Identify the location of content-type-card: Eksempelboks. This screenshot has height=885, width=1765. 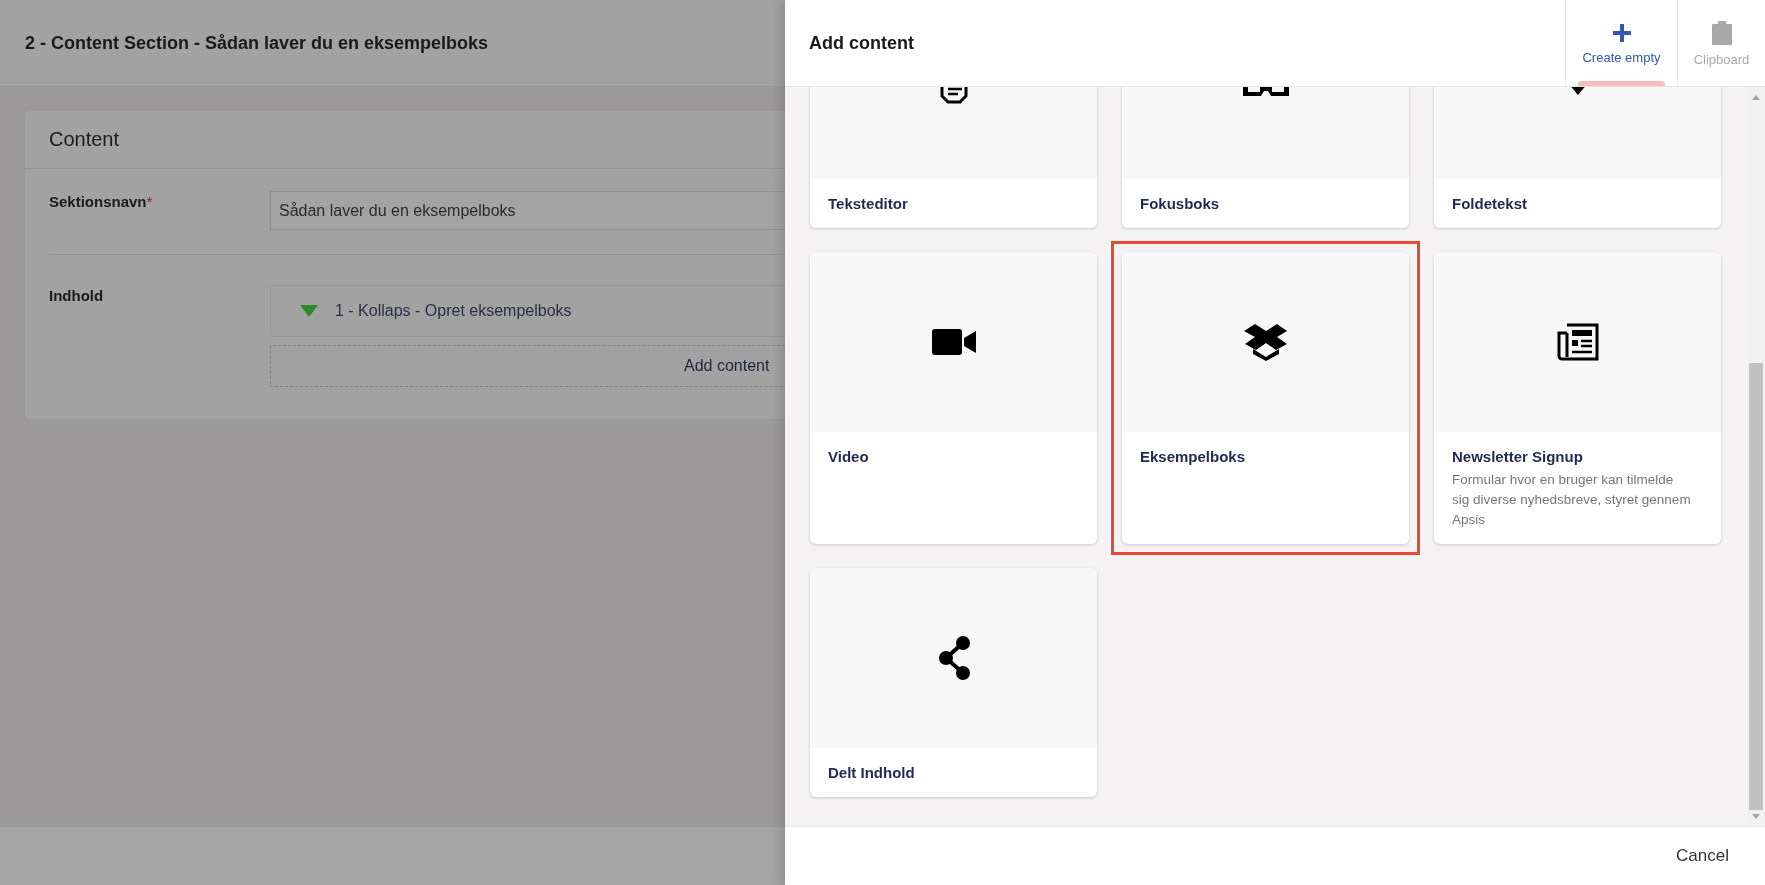
(1265, 398).